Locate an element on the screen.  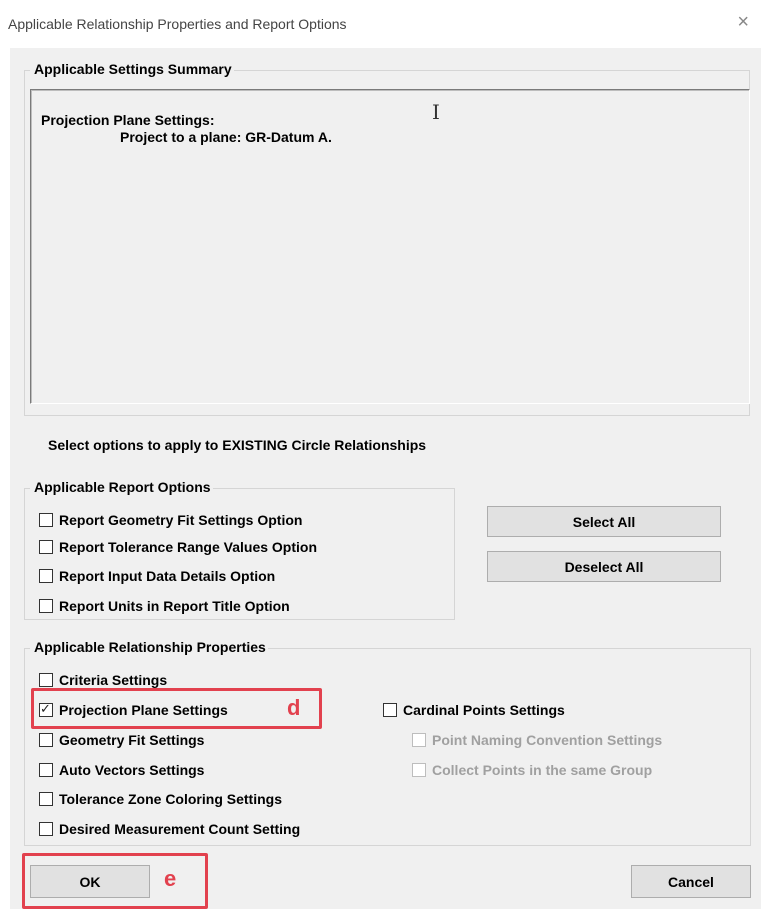
point-naming-convention-checkbox: Point Naming Convention Settings is located at coordinates (537, 740).